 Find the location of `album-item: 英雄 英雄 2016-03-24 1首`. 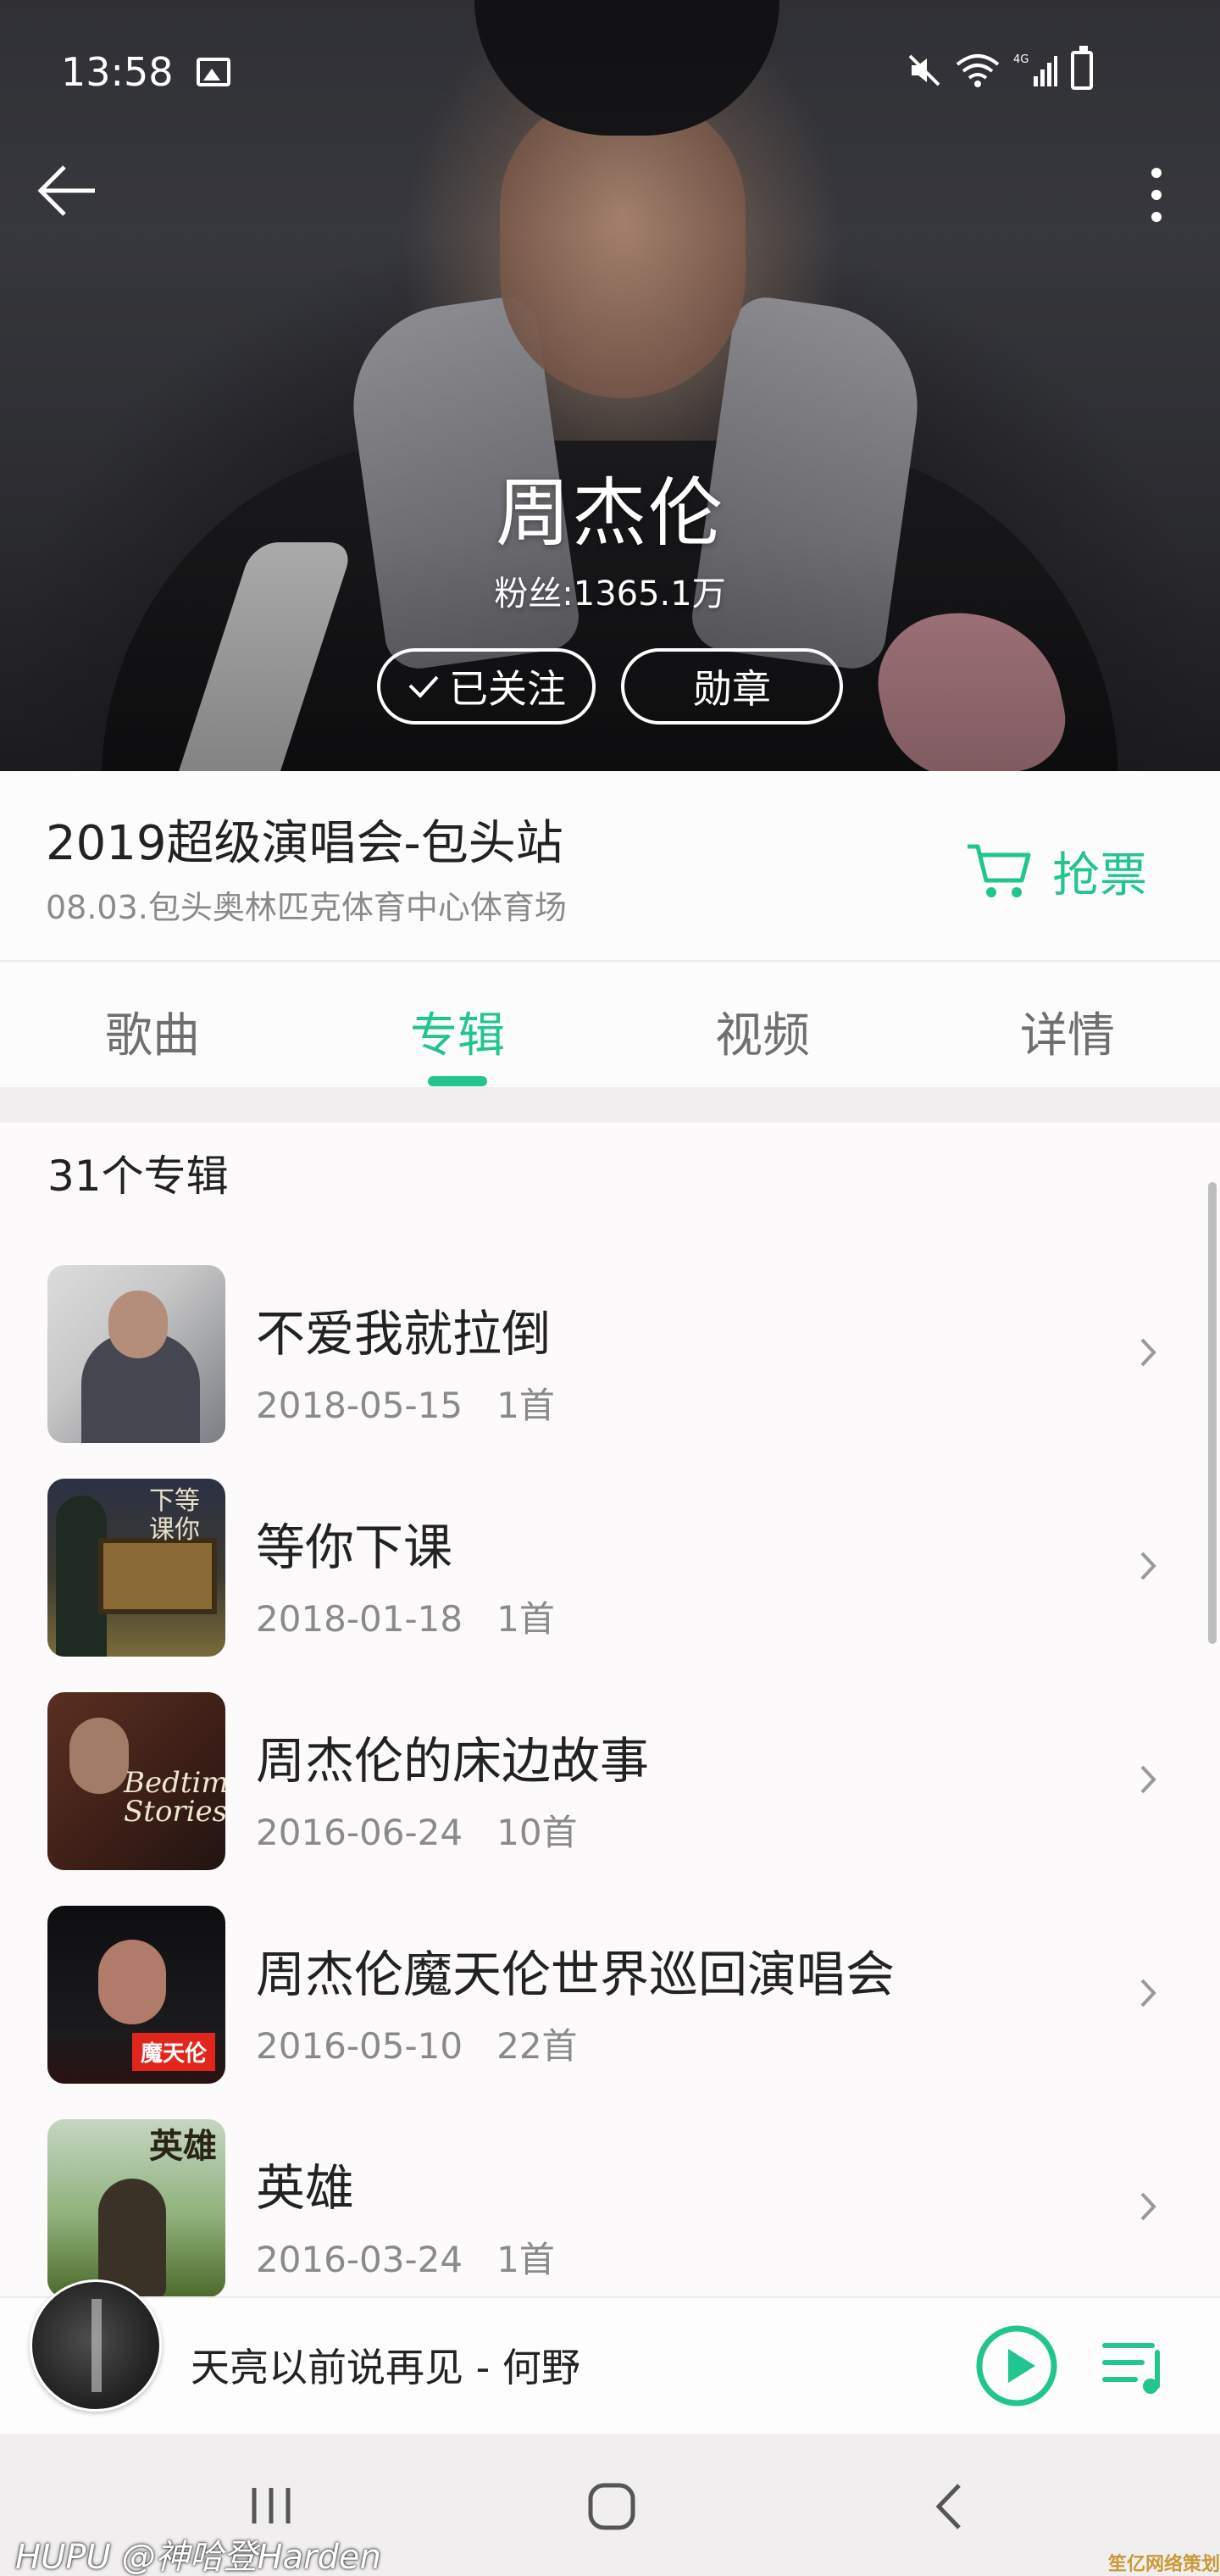

album-item: 英雄 英雄 2016-03-24 1首 is located at coordinates (610, 2216).